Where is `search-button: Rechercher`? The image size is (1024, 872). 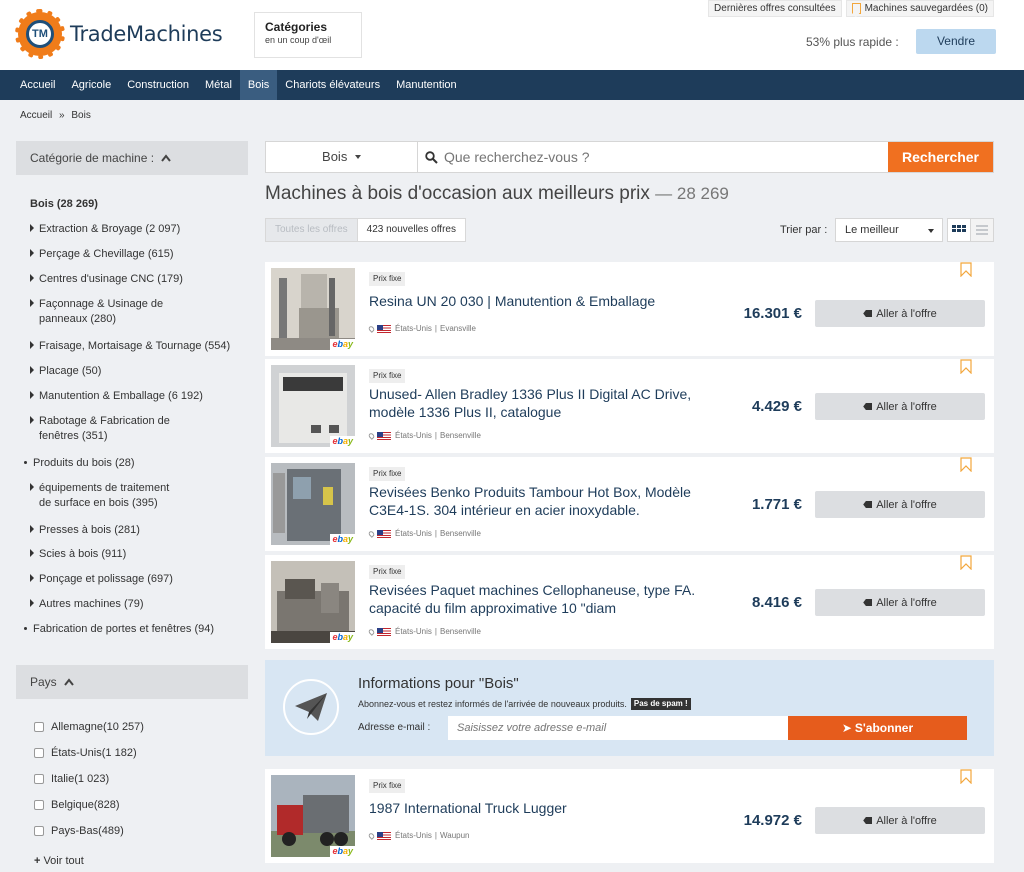 search-button: Rechercher is located at coordinates (940, 157).